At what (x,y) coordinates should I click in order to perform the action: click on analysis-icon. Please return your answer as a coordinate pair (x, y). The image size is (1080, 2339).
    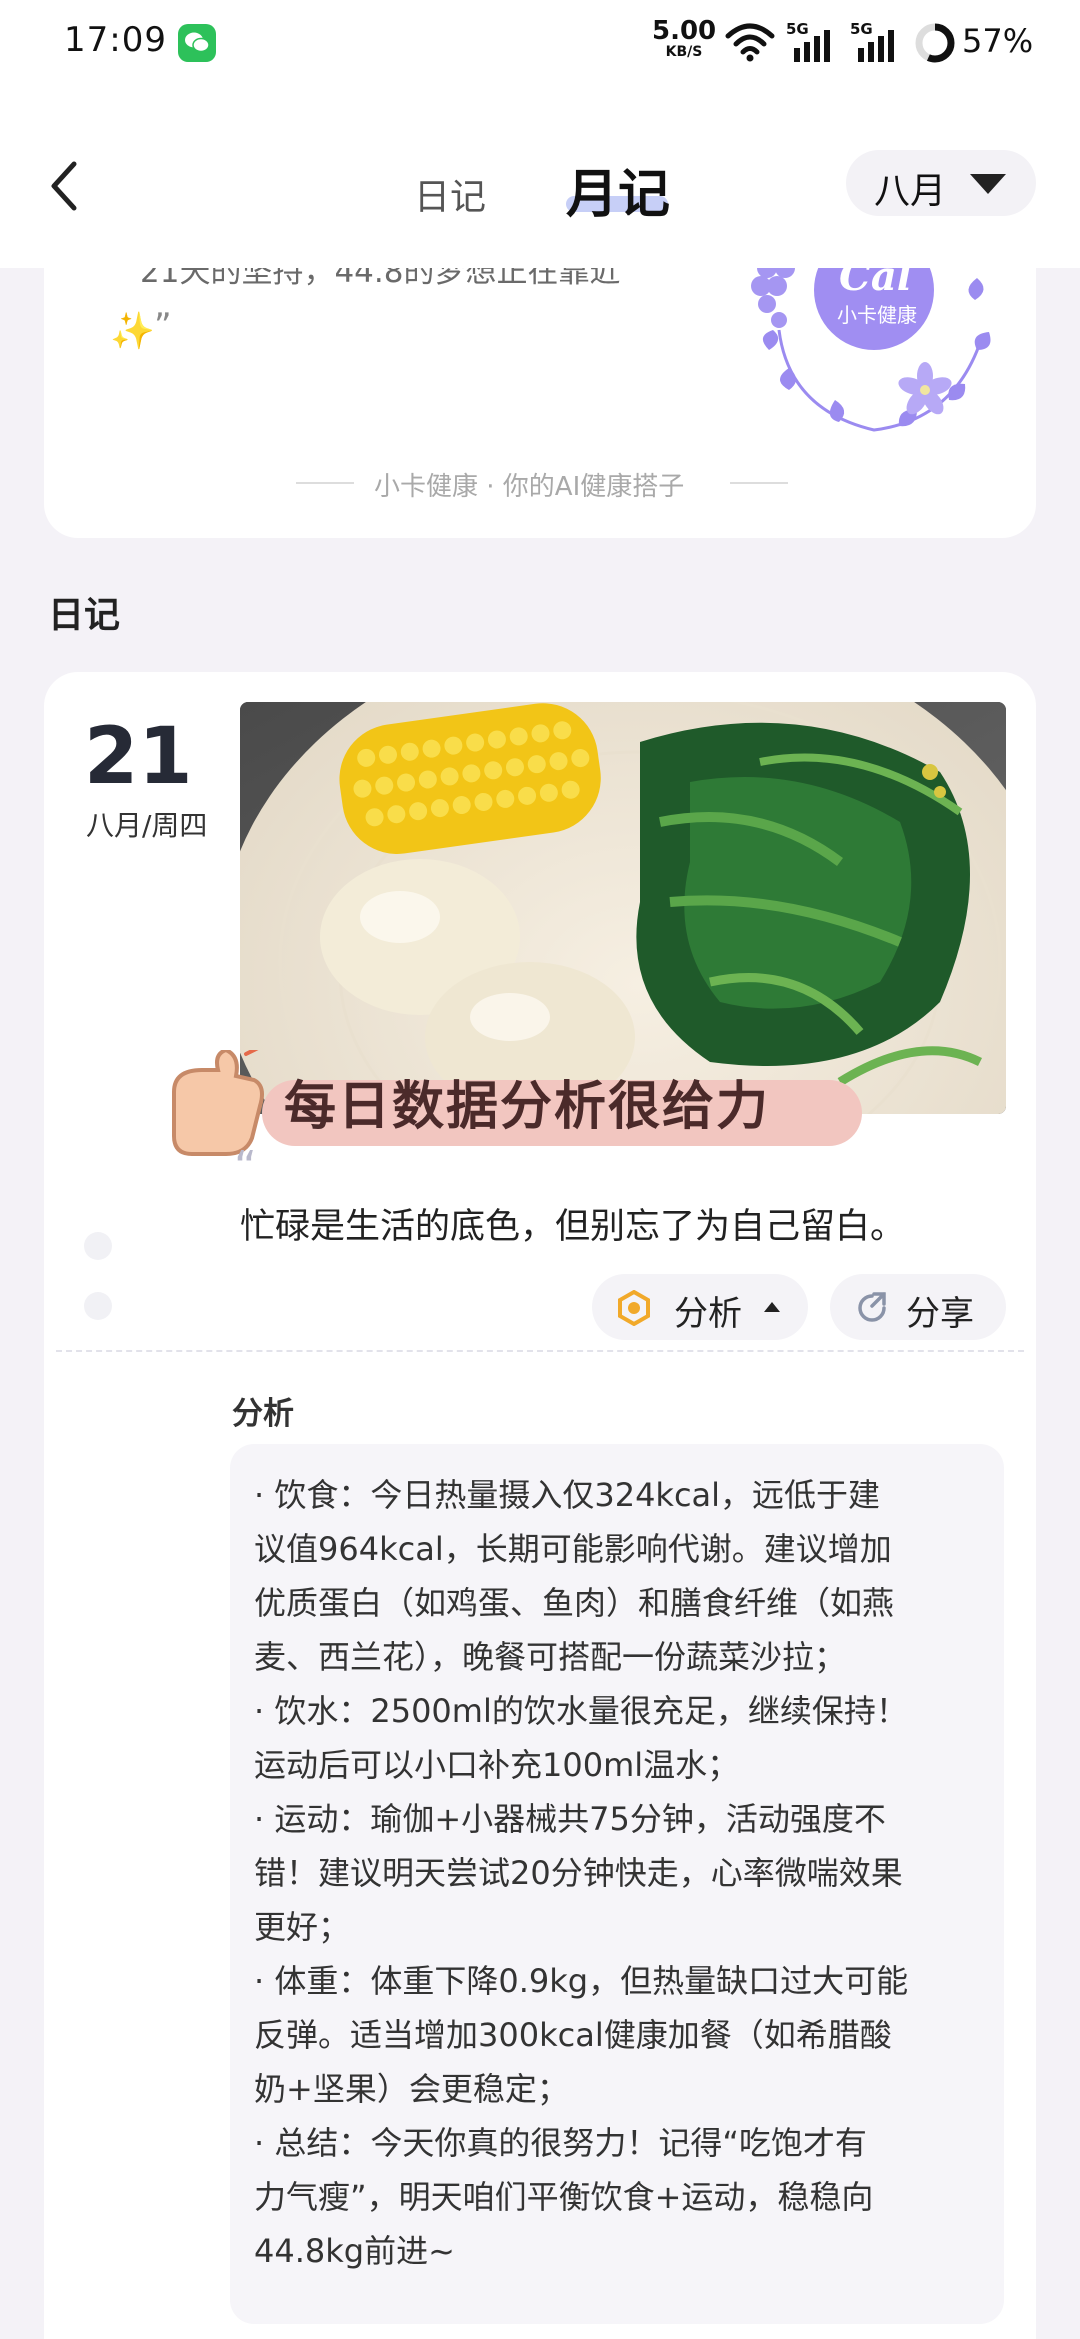
    Looking at the image, I should click on (634, 1308).